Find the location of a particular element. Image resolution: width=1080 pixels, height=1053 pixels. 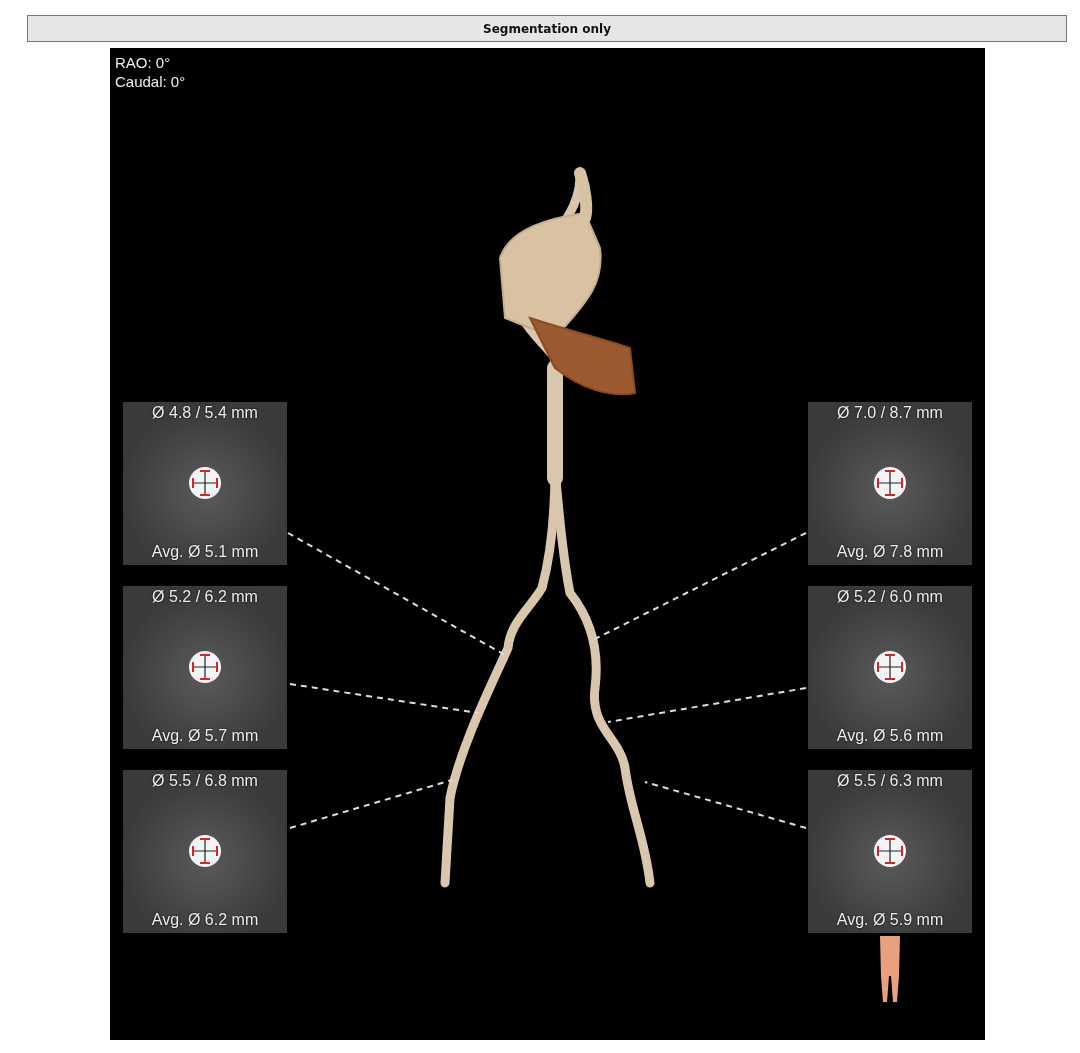

diameter-label: Ø 5.5 / 6.3 mm is located at coordinates (890, 781).